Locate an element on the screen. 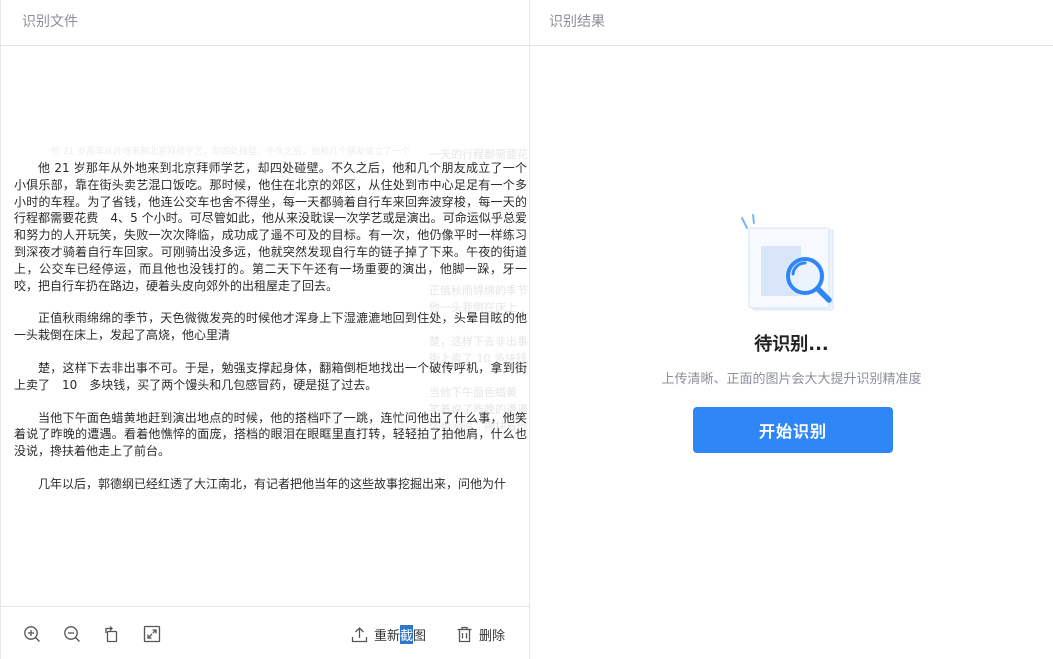  fit-screen-icon is located at coordinates (152, 634).